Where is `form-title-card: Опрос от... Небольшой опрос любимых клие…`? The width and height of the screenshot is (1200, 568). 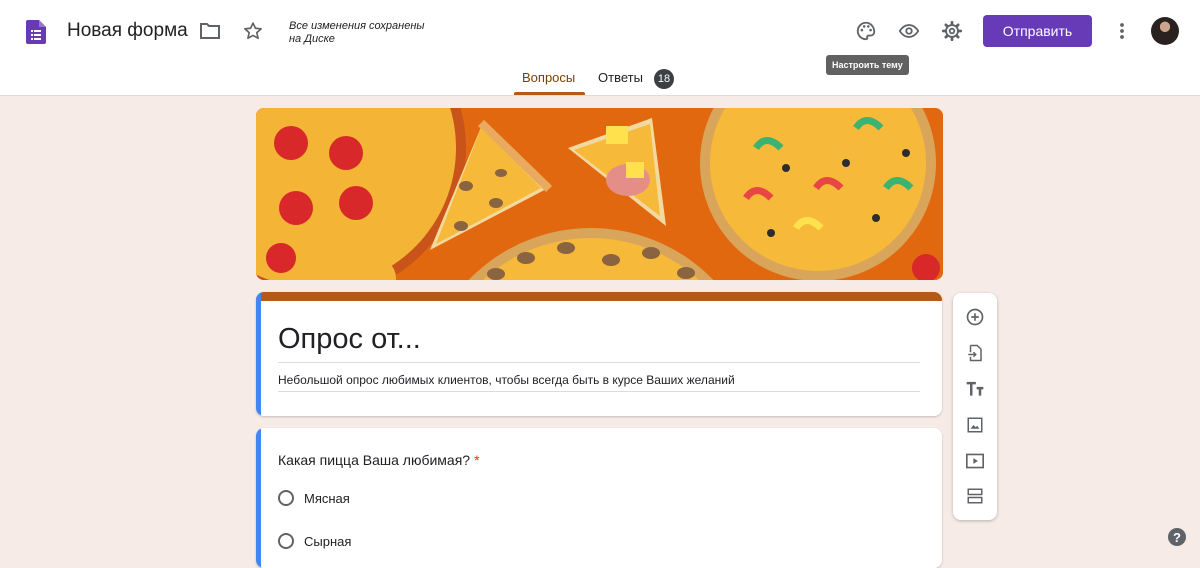 form-title-card: Опрос от... Небольшой опрос любимых клие… is located at coordinates (599, 354).